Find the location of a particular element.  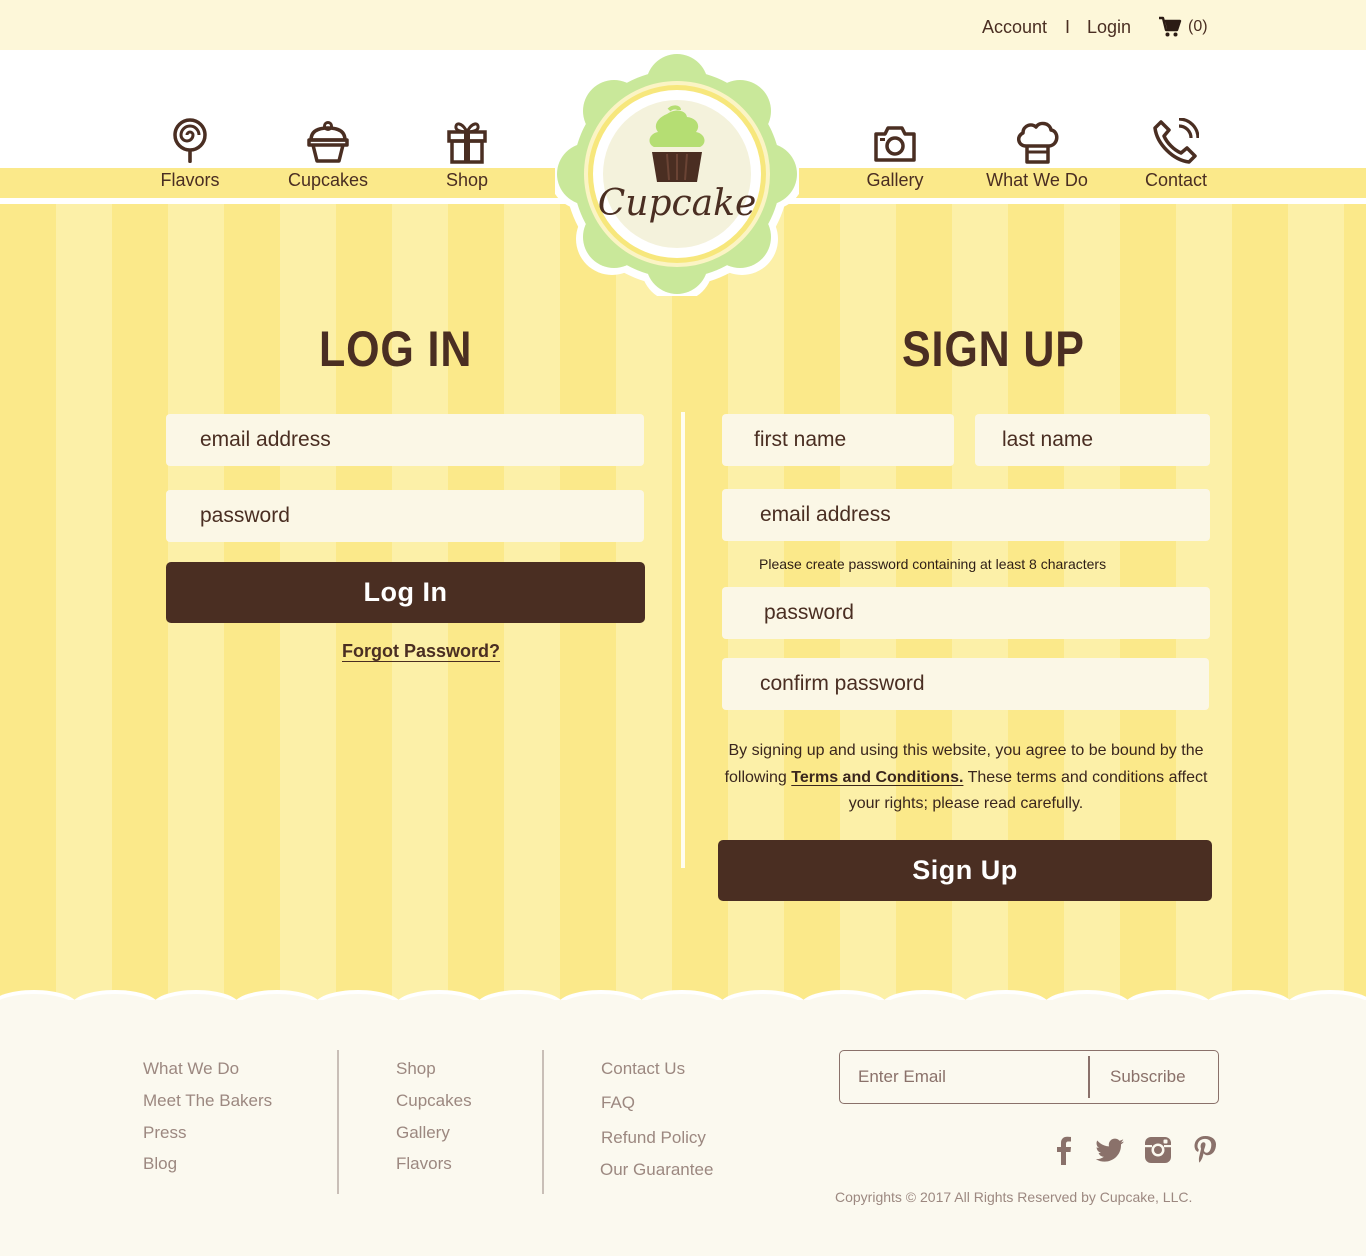

subscribe-divider is located at coordinates (1089, 1077).